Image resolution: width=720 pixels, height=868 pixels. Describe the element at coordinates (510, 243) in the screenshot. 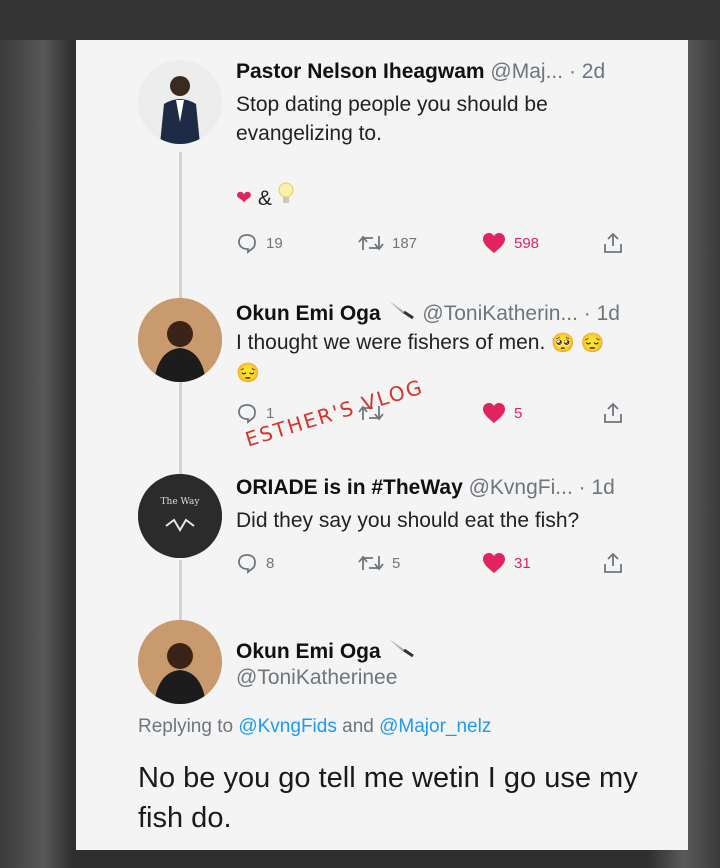

I see `like-button: 598` at that location.